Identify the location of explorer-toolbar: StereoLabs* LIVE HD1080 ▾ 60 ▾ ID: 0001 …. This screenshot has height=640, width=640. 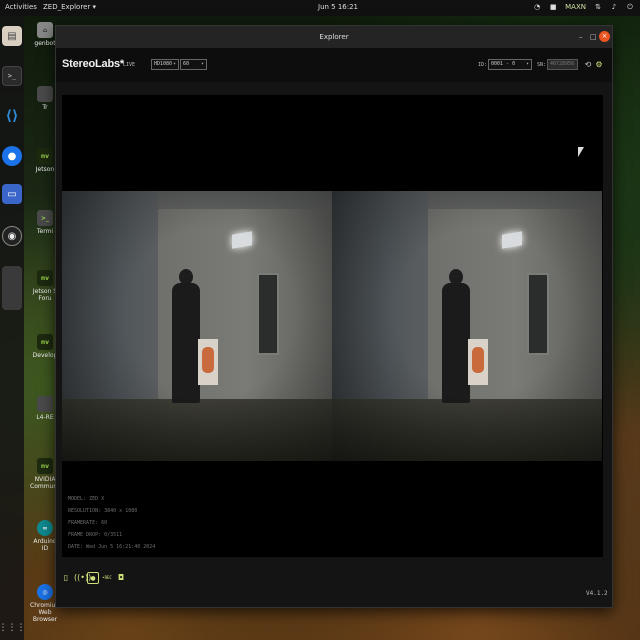
(334, 65).